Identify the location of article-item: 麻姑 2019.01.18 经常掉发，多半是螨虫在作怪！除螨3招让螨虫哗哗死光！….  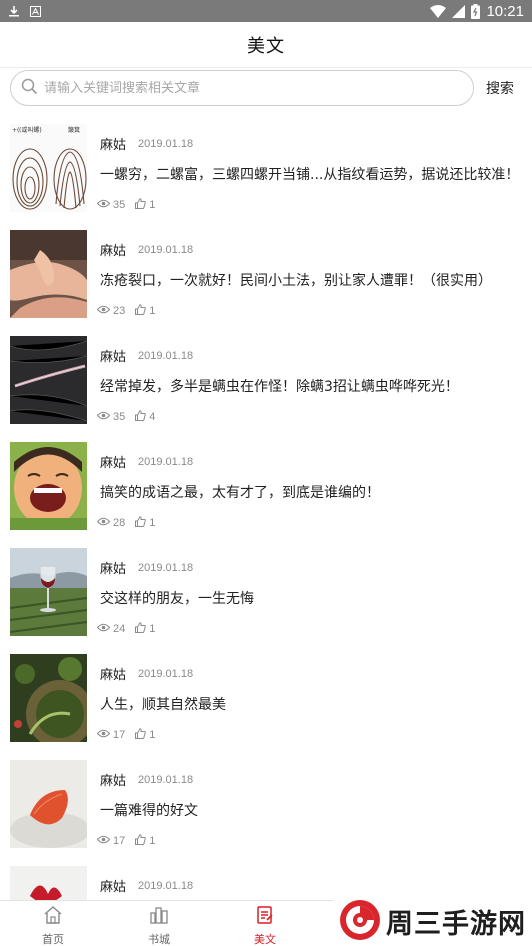
(266, 383).